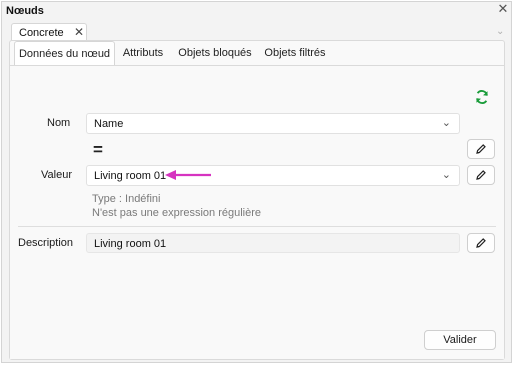  Describe the element at coordinates (189, 175) in the screenshot. I see `annotation-arrow-icon` at that location.